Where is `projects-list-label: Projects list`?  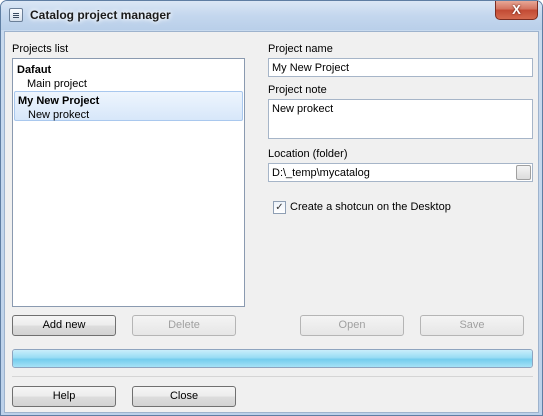
projects-list-label: Projects list is located at coordinates (40, 49).